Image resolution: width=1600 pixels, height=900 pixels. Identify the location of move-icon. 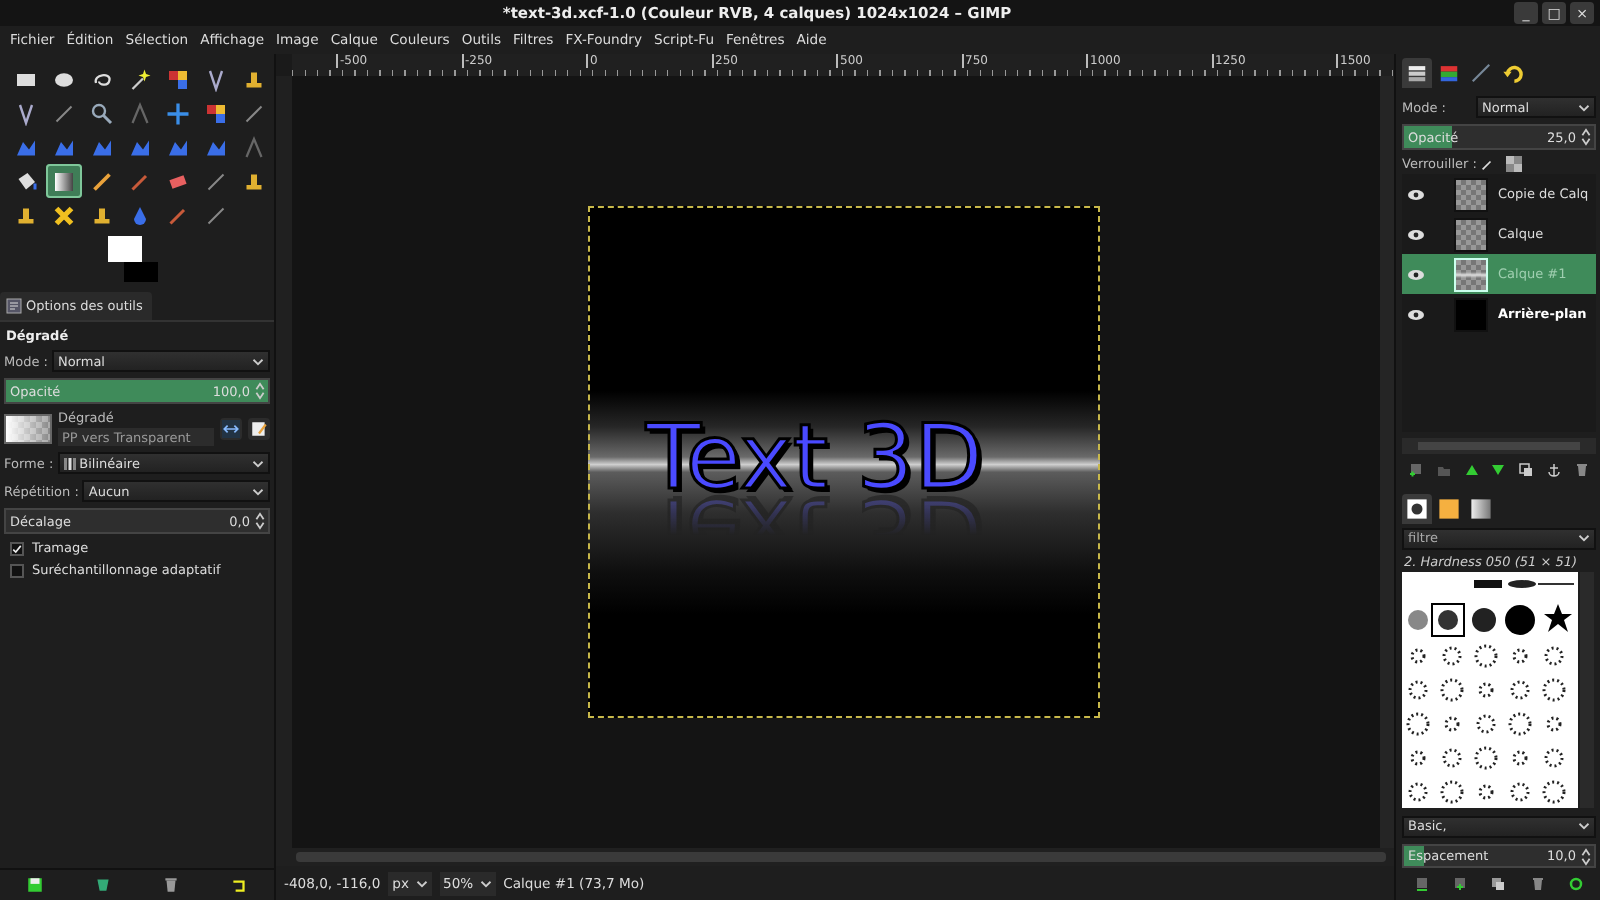
(178, 113).